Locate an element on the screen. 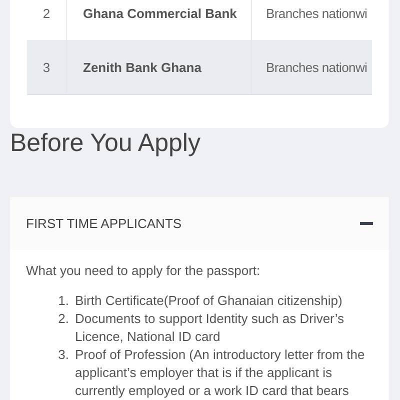 Image resolution: width=400 pixels, height=400 pixels. section-heading: Before You Apply is located at coordinates (105, 143).